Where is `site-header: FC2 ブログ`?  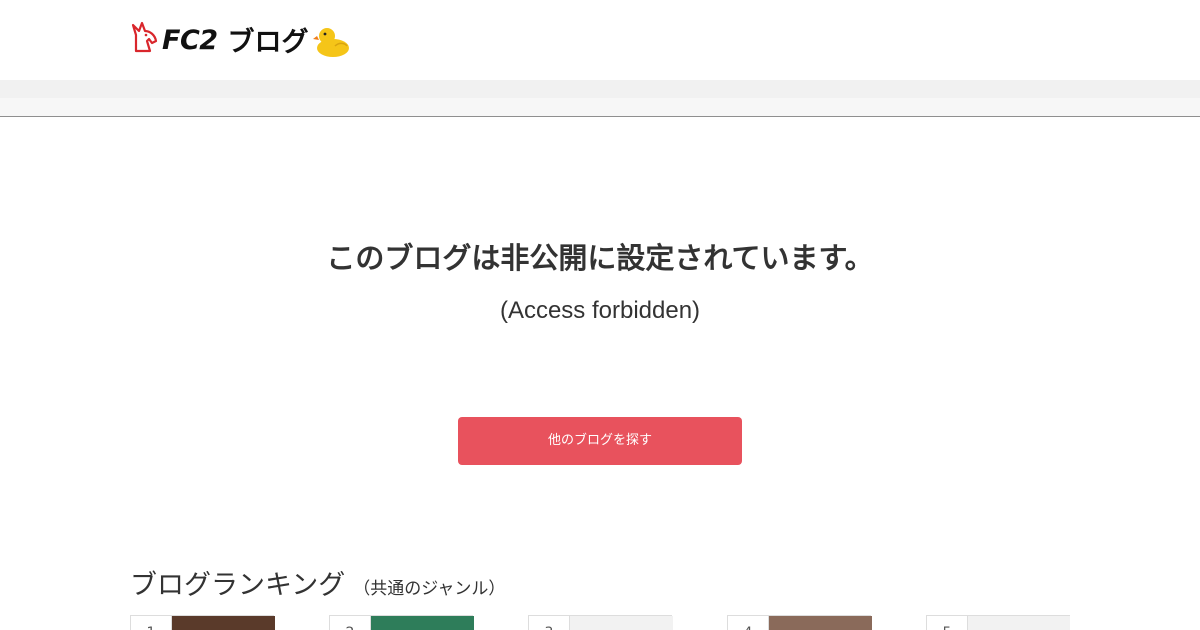 site-header: FC2 ブログ is located at coordinates (600, 40).